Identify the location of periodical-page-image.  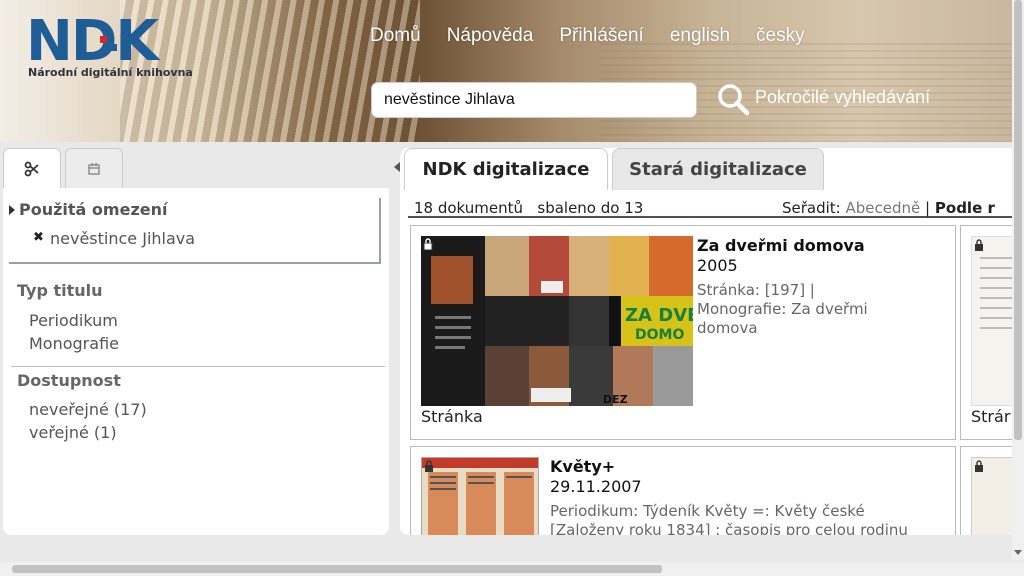
(480, 496).